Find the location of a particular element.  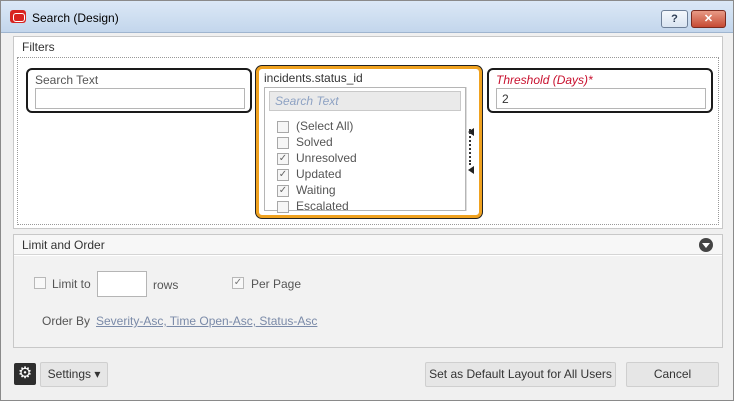

limit-to-label: Limit to is located at coordinates (71, 284).